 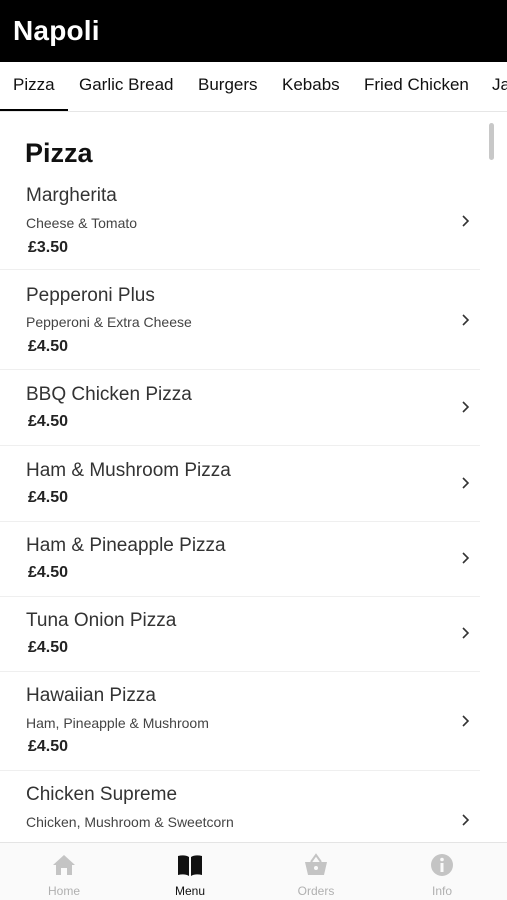 What do you see at coordinates (316, 864) in the screenshot?
I see `basket-icon` at bounding box center [316, 864].